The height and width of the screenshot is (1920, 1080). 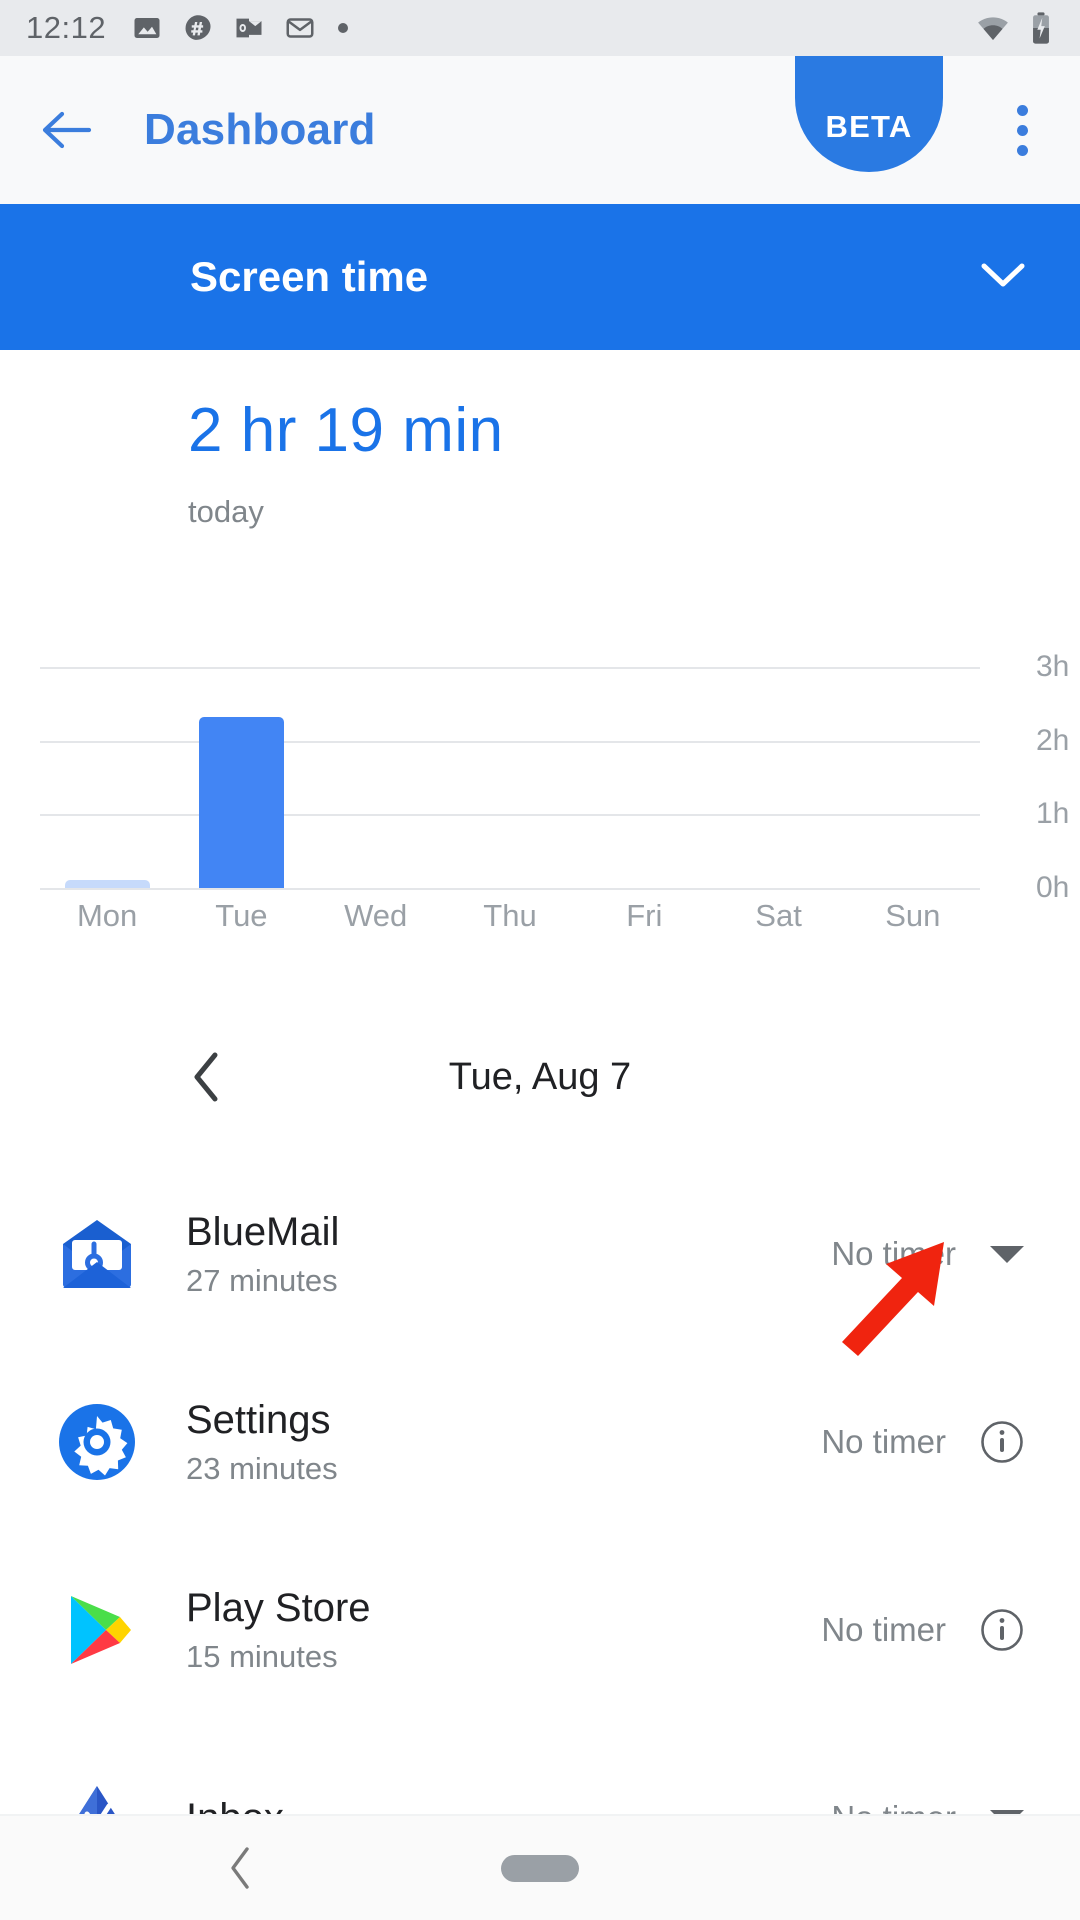 What do you see at coordinates (644, 915) in the screenshot?
I see `chart-x-tick-label: Fri` at bounding box center [644, 915].